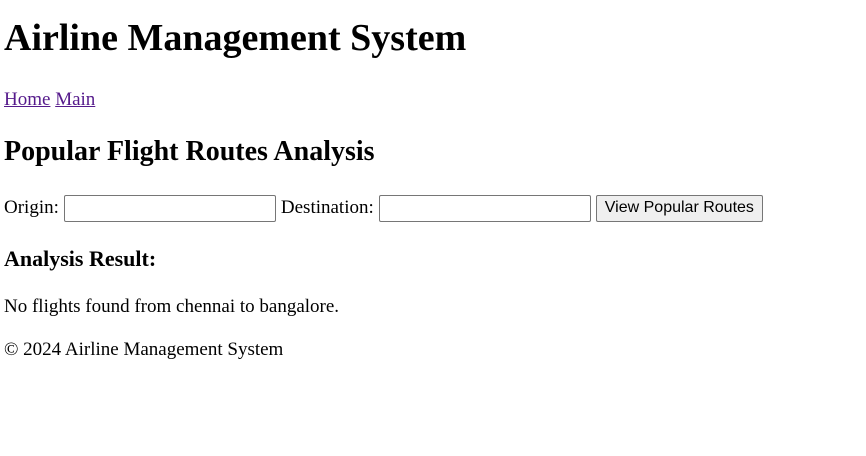  Describe the element at coordinates (189, 151) in the screenshot. I see `section-heading: Popular Flight Routes Analysis` at that location.